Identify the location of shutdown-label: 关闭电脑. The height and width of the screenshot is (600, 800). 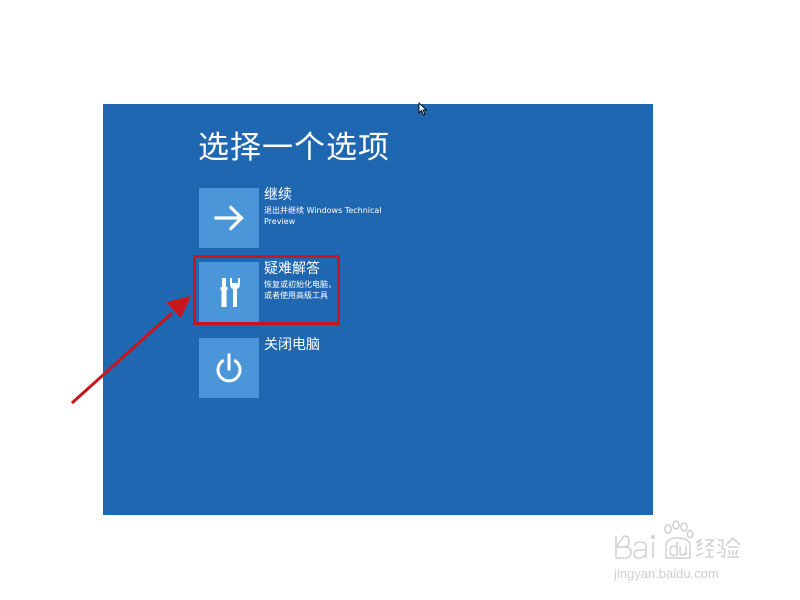
(292, 345).